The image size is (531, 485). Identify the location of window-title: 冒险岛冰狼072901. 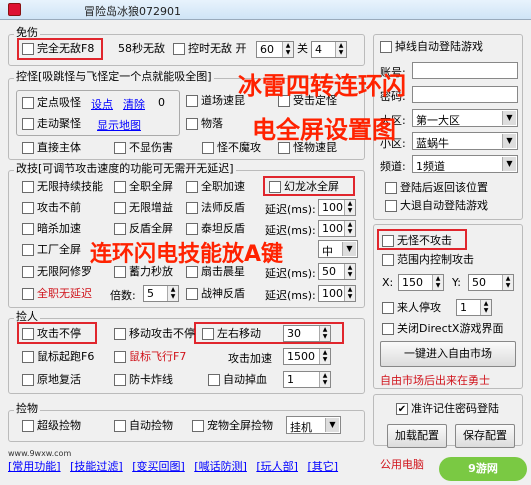
(132, 11).